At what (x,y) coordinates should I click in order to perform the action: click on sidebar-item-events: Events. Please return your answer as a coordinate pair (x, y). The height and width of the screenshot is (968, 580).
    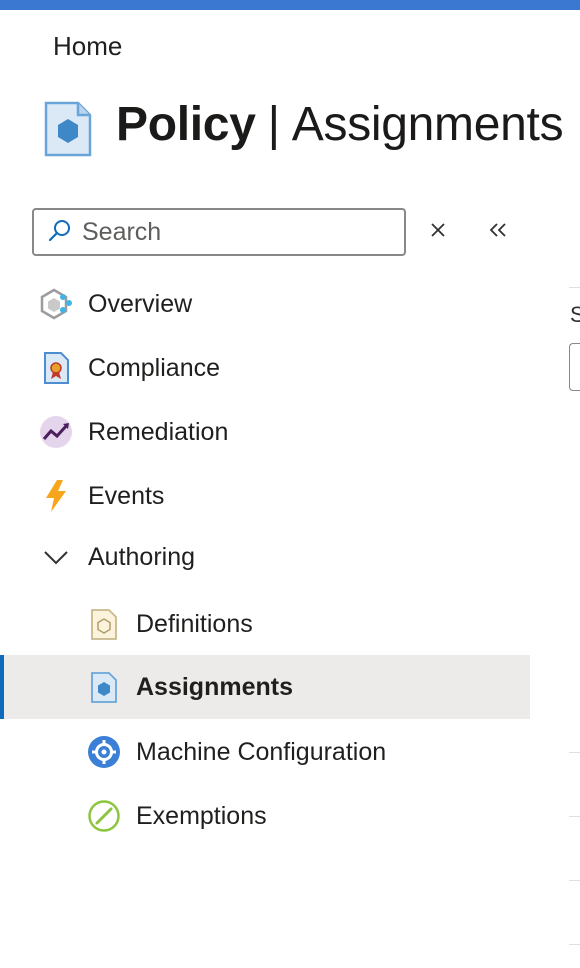
    Looking at the image, I should click on (265, 496).